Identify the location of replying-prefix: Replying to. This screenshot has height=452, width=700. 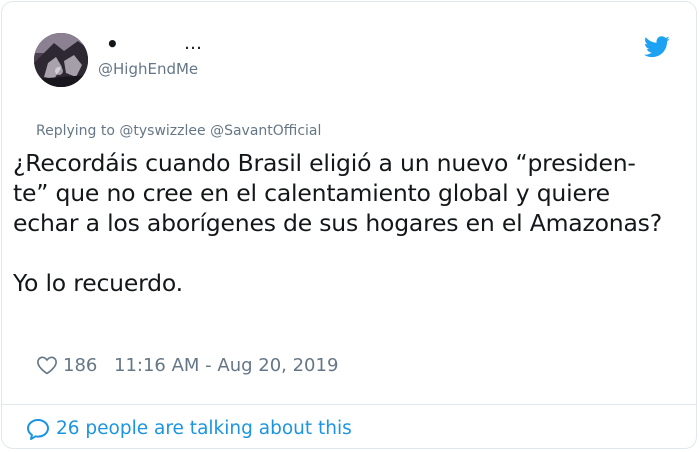
(75, 131).